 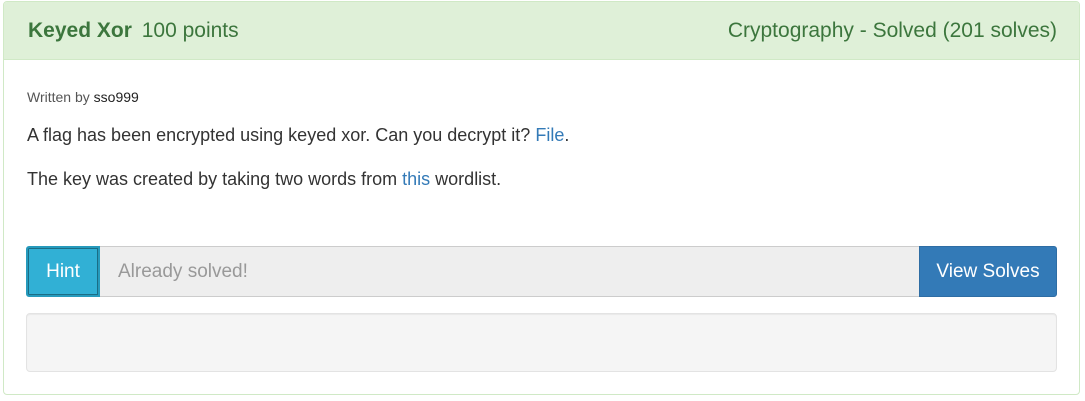 What do you see at coordinates (509, 271) in the screenshot?
I see `answer-input: Already solved!` at bounding box center [509, 271].